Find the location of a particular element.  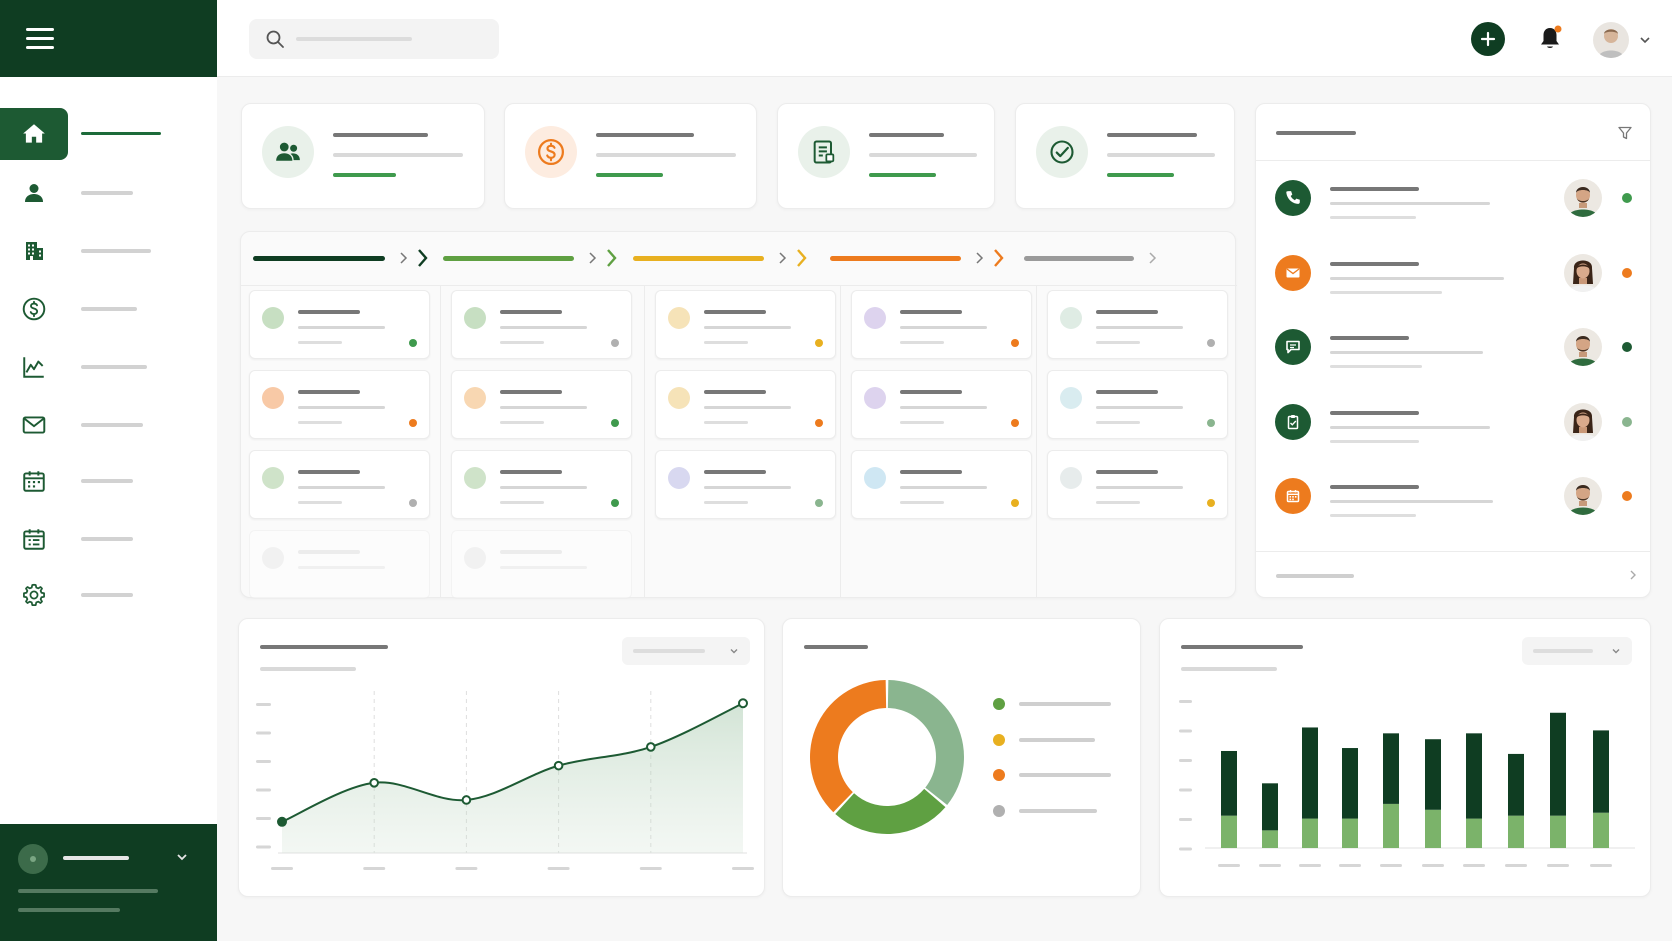

kpi-card-contacts is located at coordinates (363, 156).